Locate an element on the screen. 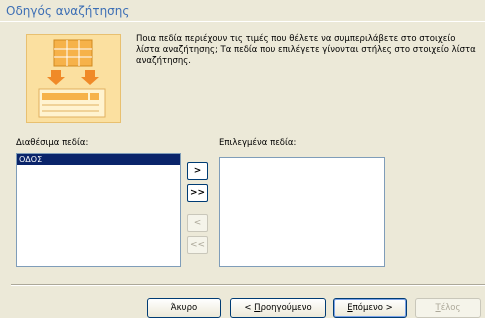  cancel-button: Άκυρο is located at coordinates (184, 308).